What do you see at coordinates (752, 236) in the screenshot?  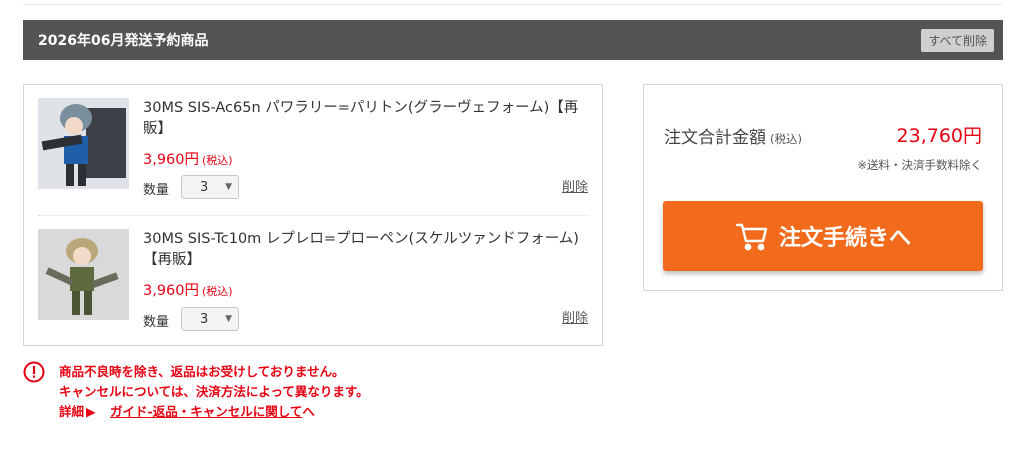 I see `cart-icon` at bounding box center [752, 236].